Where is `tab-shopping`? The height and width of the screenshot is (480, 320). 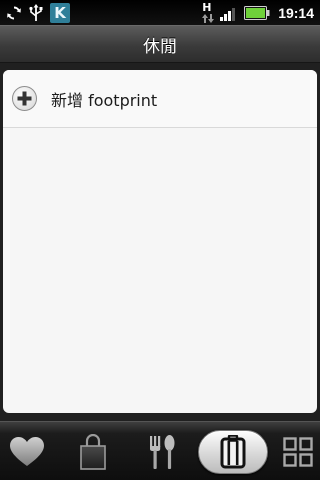 tab-shopping is located at coordinates (93, 451).